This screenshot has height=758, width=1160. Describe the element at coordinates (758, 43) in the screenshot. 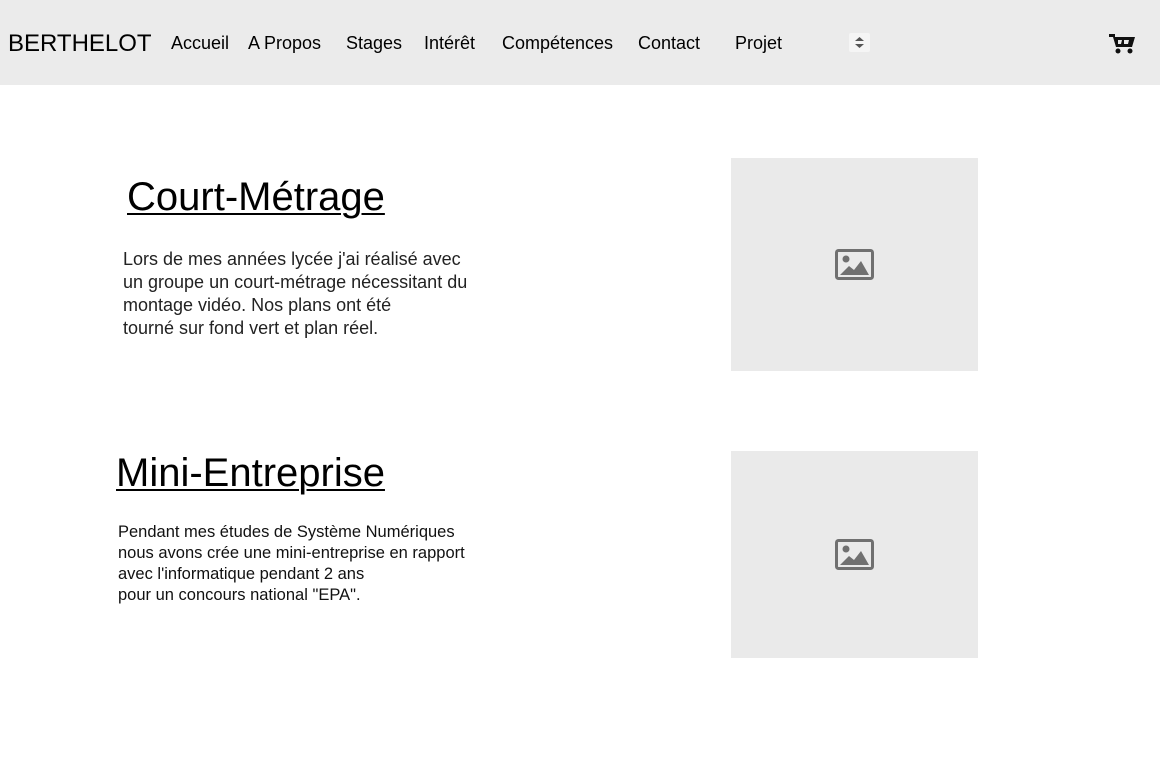

I see `nav-item-projet: Projet` at that location.